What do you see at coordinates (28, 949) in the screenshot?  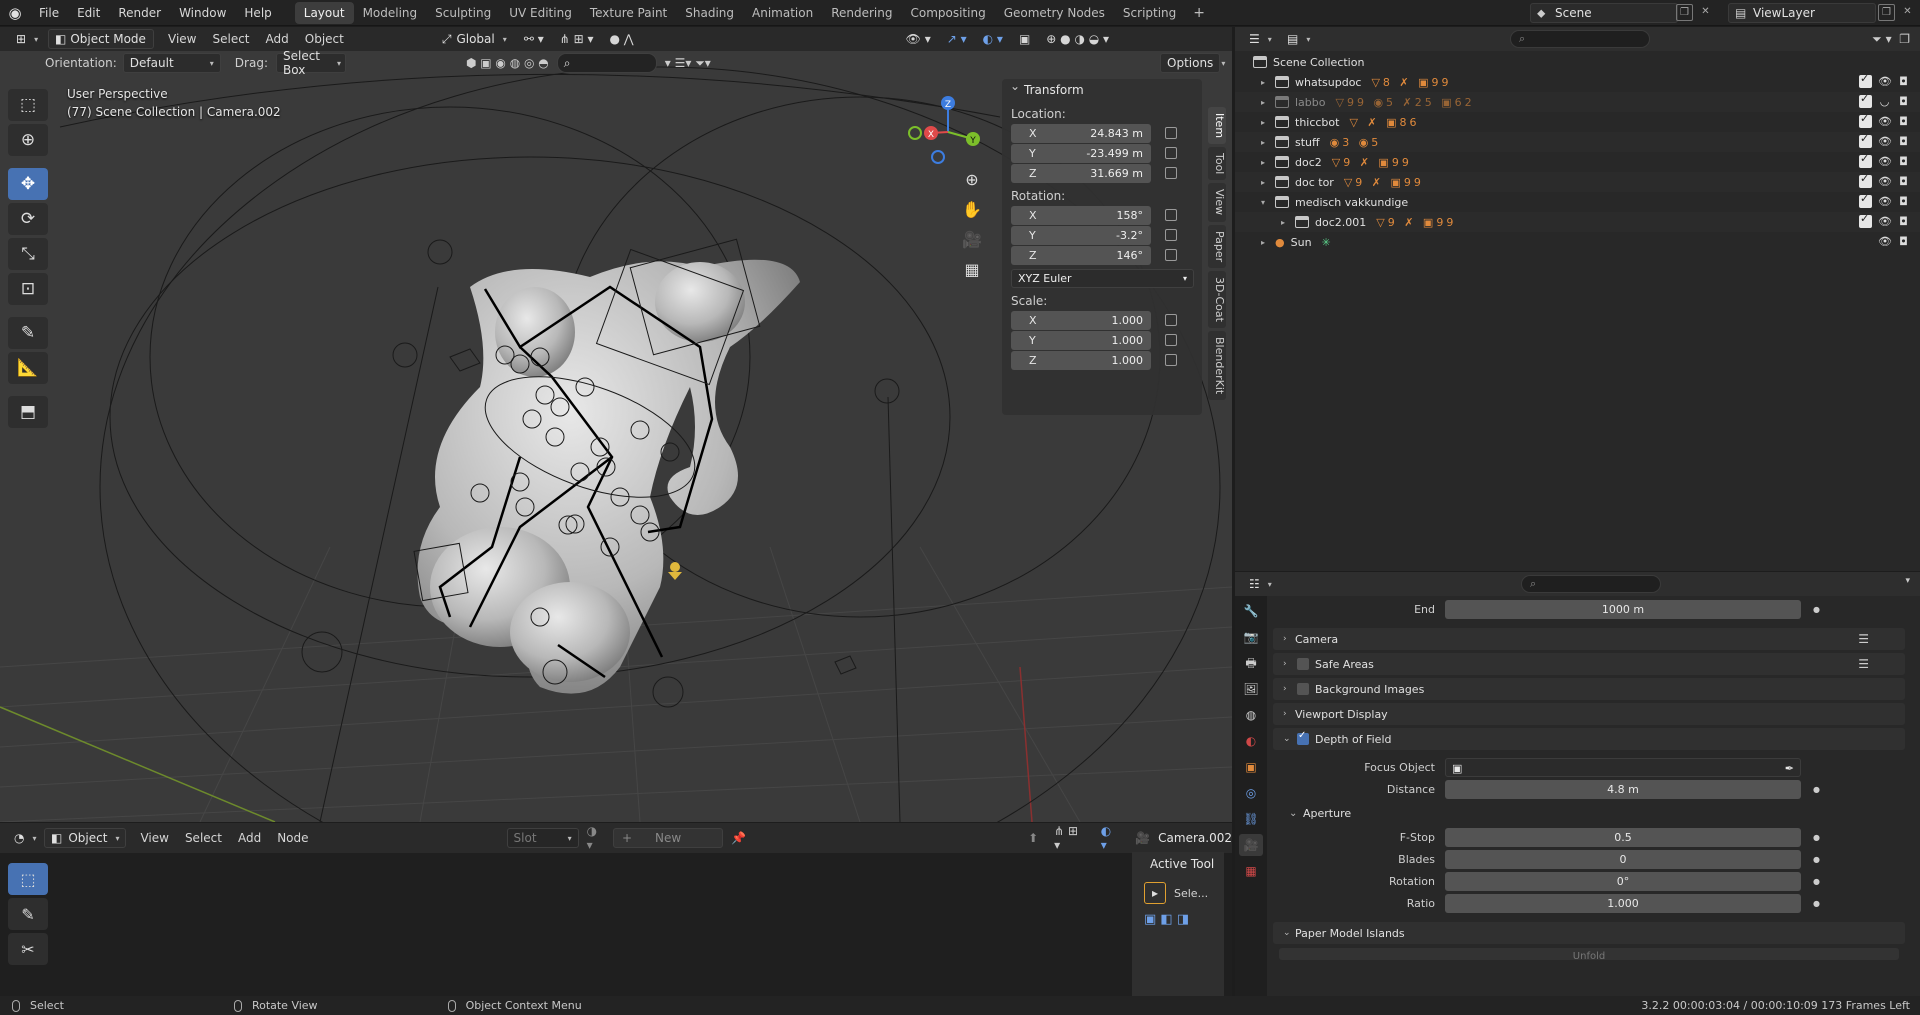 I see `node-links-cut-tool-icon: ✂` at bounding box center [28, 949].